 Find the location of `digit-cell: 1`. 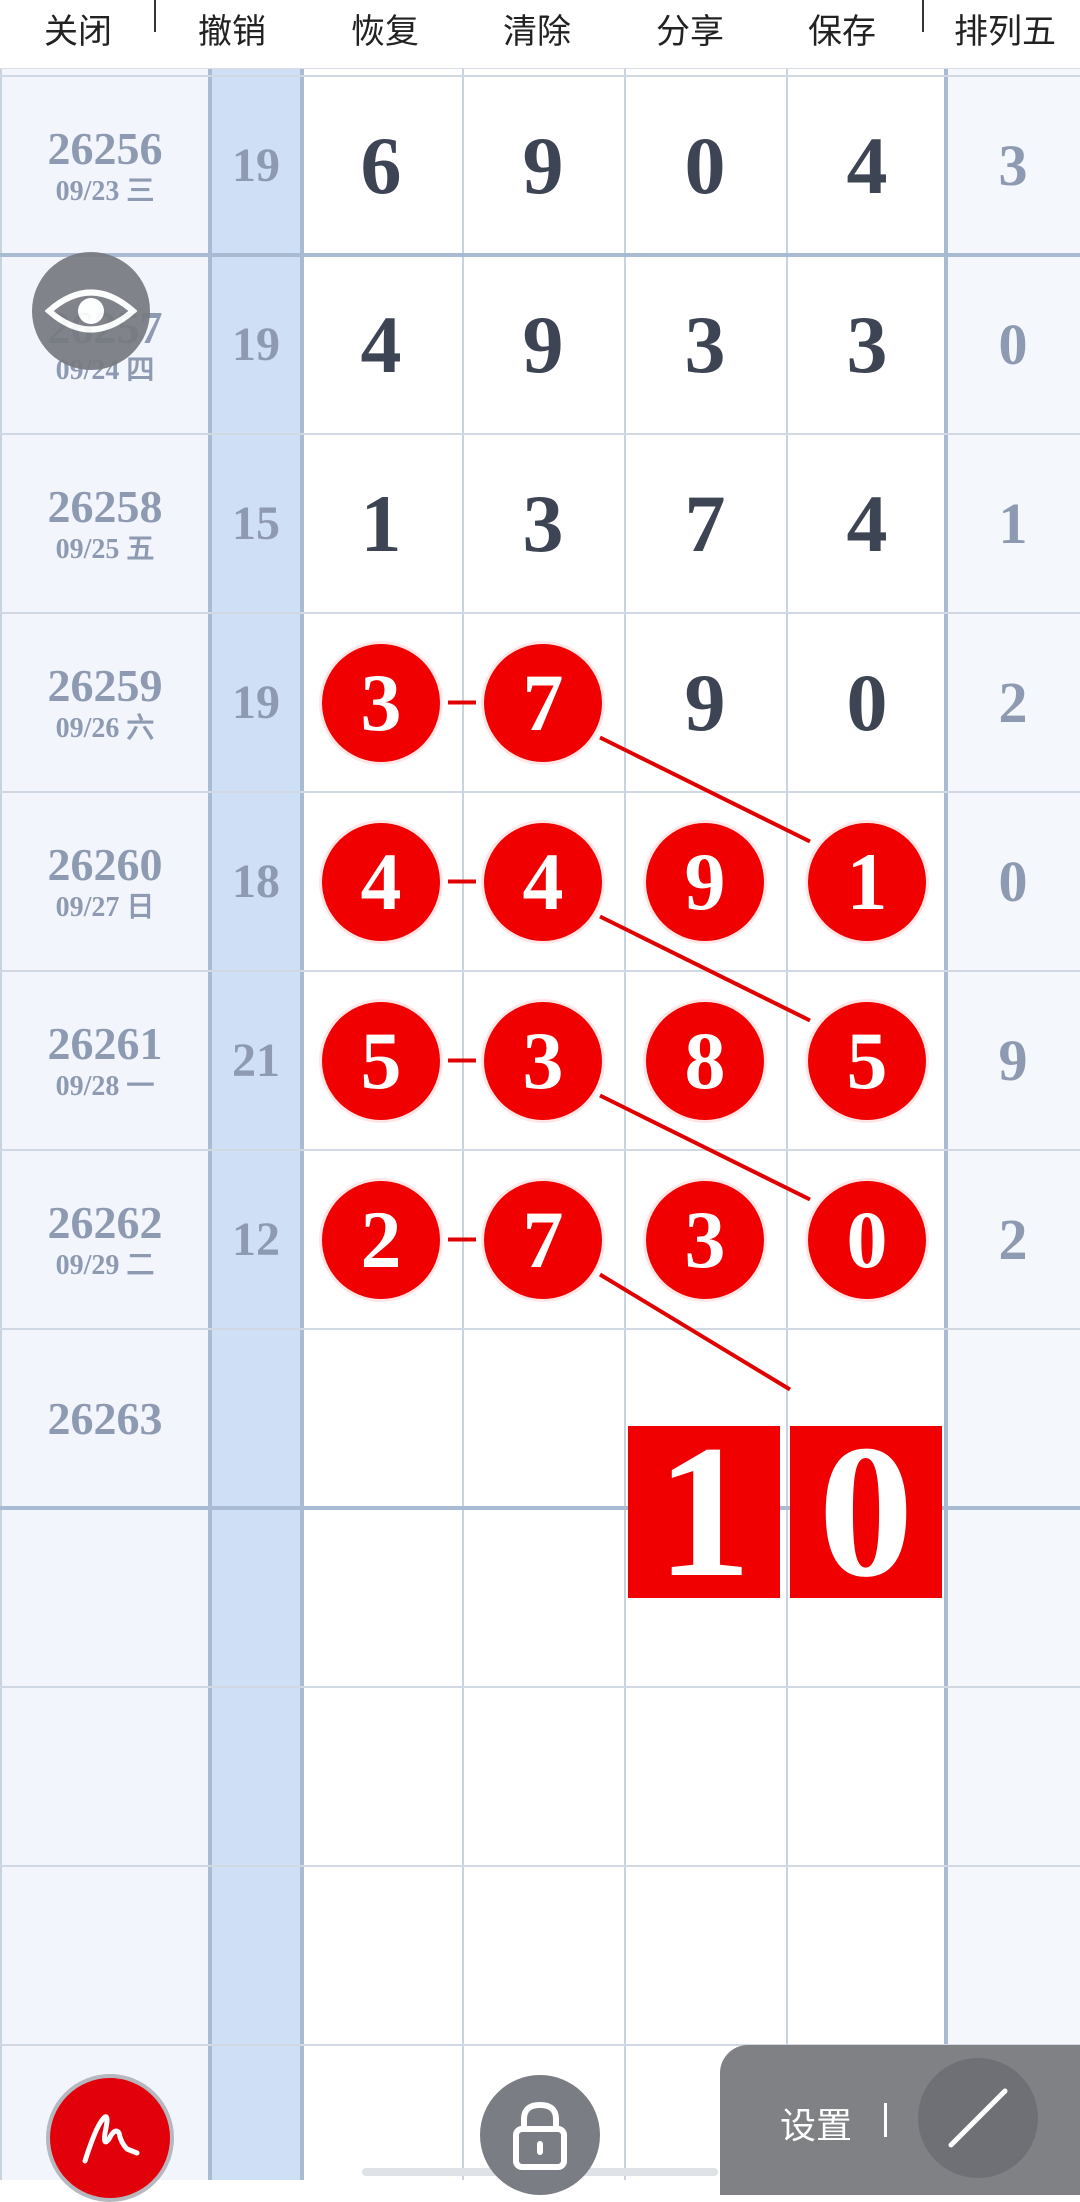

digit-cell: 1 is located at coordinates (381, 523).